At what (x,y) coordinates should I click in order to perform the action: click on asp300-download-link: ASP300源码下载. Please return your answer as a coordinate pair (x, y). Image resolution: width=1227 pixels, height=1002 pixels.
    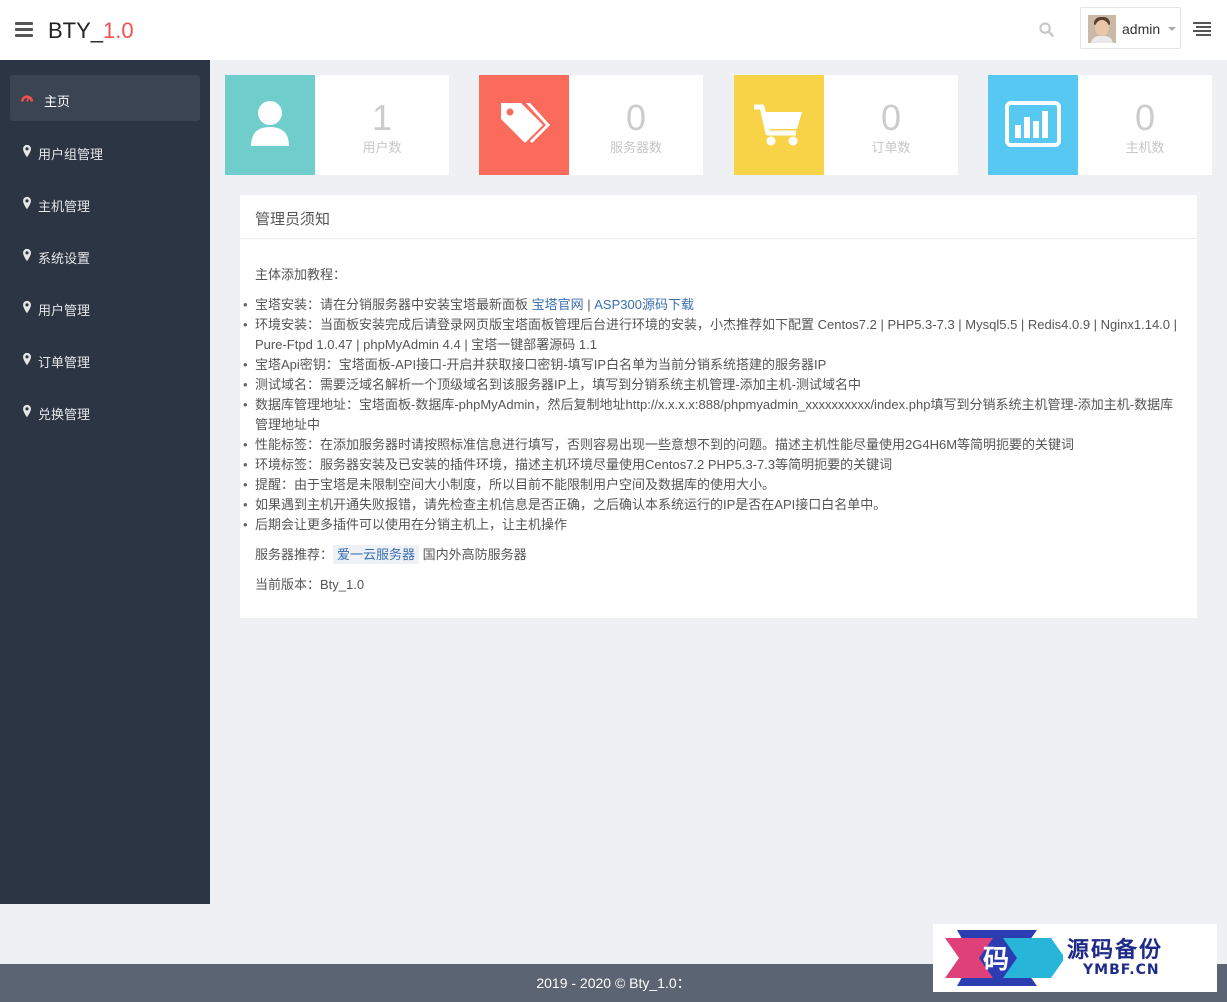
    Looking at the image, I should click on (644, 304).